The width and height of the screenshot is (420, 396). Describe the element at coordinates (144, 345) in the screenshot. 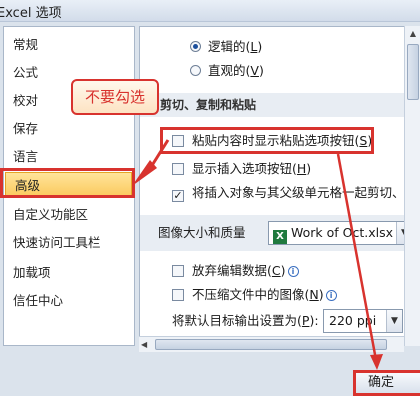

I see `scroll-left-icon: ◀` at that location.